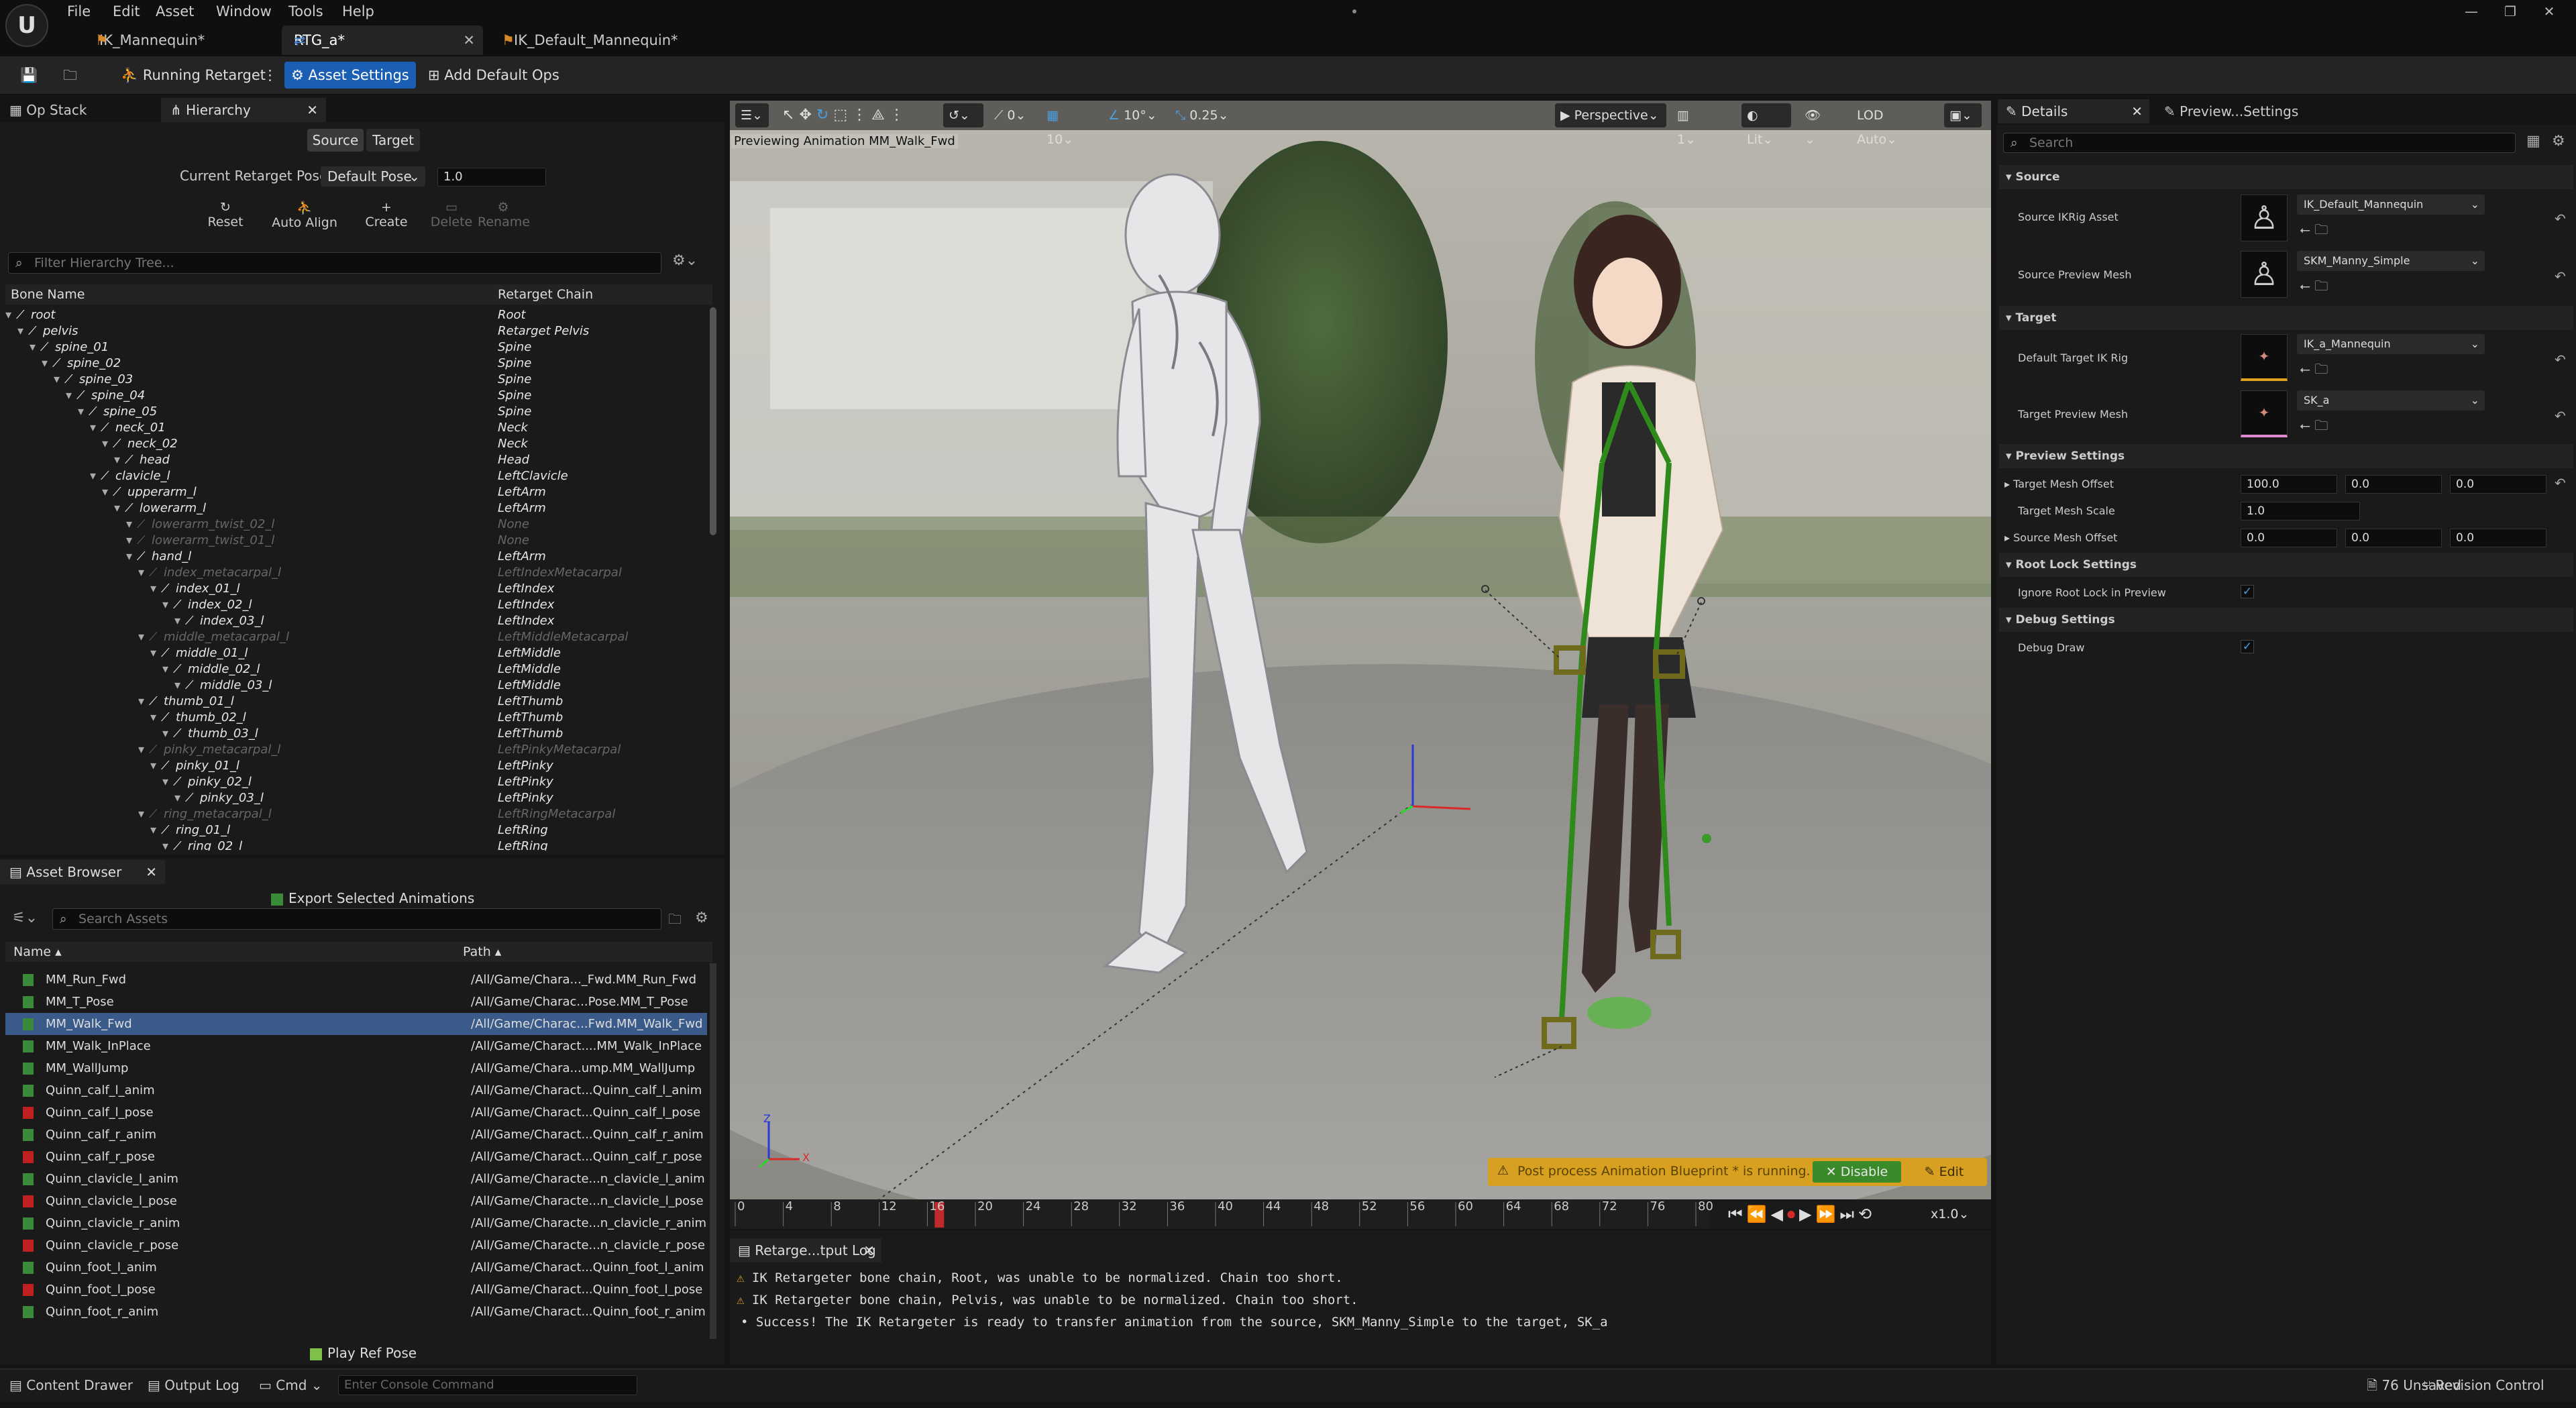  What do you see at coordinates (354, 476) in the screenshot?
I see `bone-row: ▾ ⟋ clavicle_l LeftClavicle` at bounding box center [354, 476].